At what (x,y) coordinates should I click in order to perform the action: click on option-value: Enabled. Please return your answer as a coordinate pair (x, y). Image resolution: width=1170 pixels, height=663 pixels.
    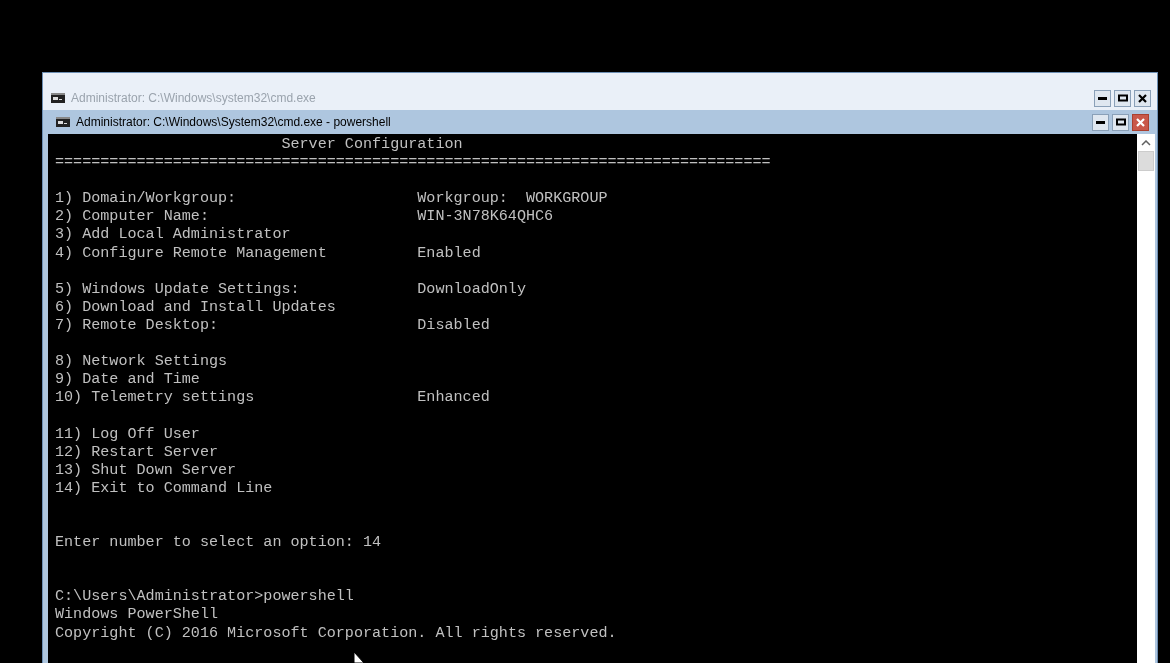
    Looking at the image, I should click on (449, 252).